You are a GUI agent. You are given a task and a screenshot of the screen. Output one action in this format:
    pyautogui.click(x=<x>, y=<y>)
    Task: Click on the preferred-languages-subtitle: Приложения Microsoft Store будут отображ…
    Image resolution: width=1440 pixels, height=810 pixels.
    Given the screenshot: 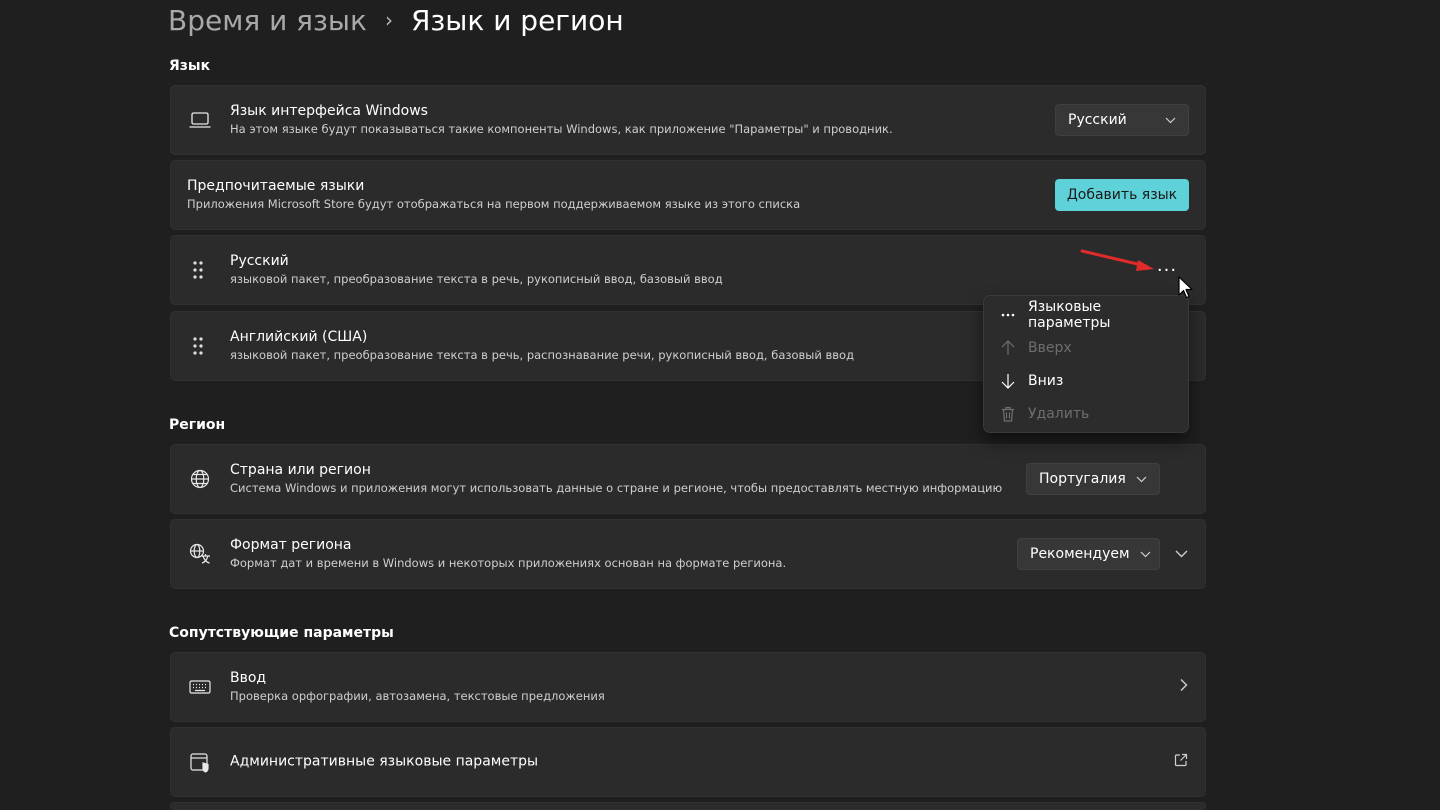 What is the action you would take?
    pyautogui.click(x=494, y=204)
    